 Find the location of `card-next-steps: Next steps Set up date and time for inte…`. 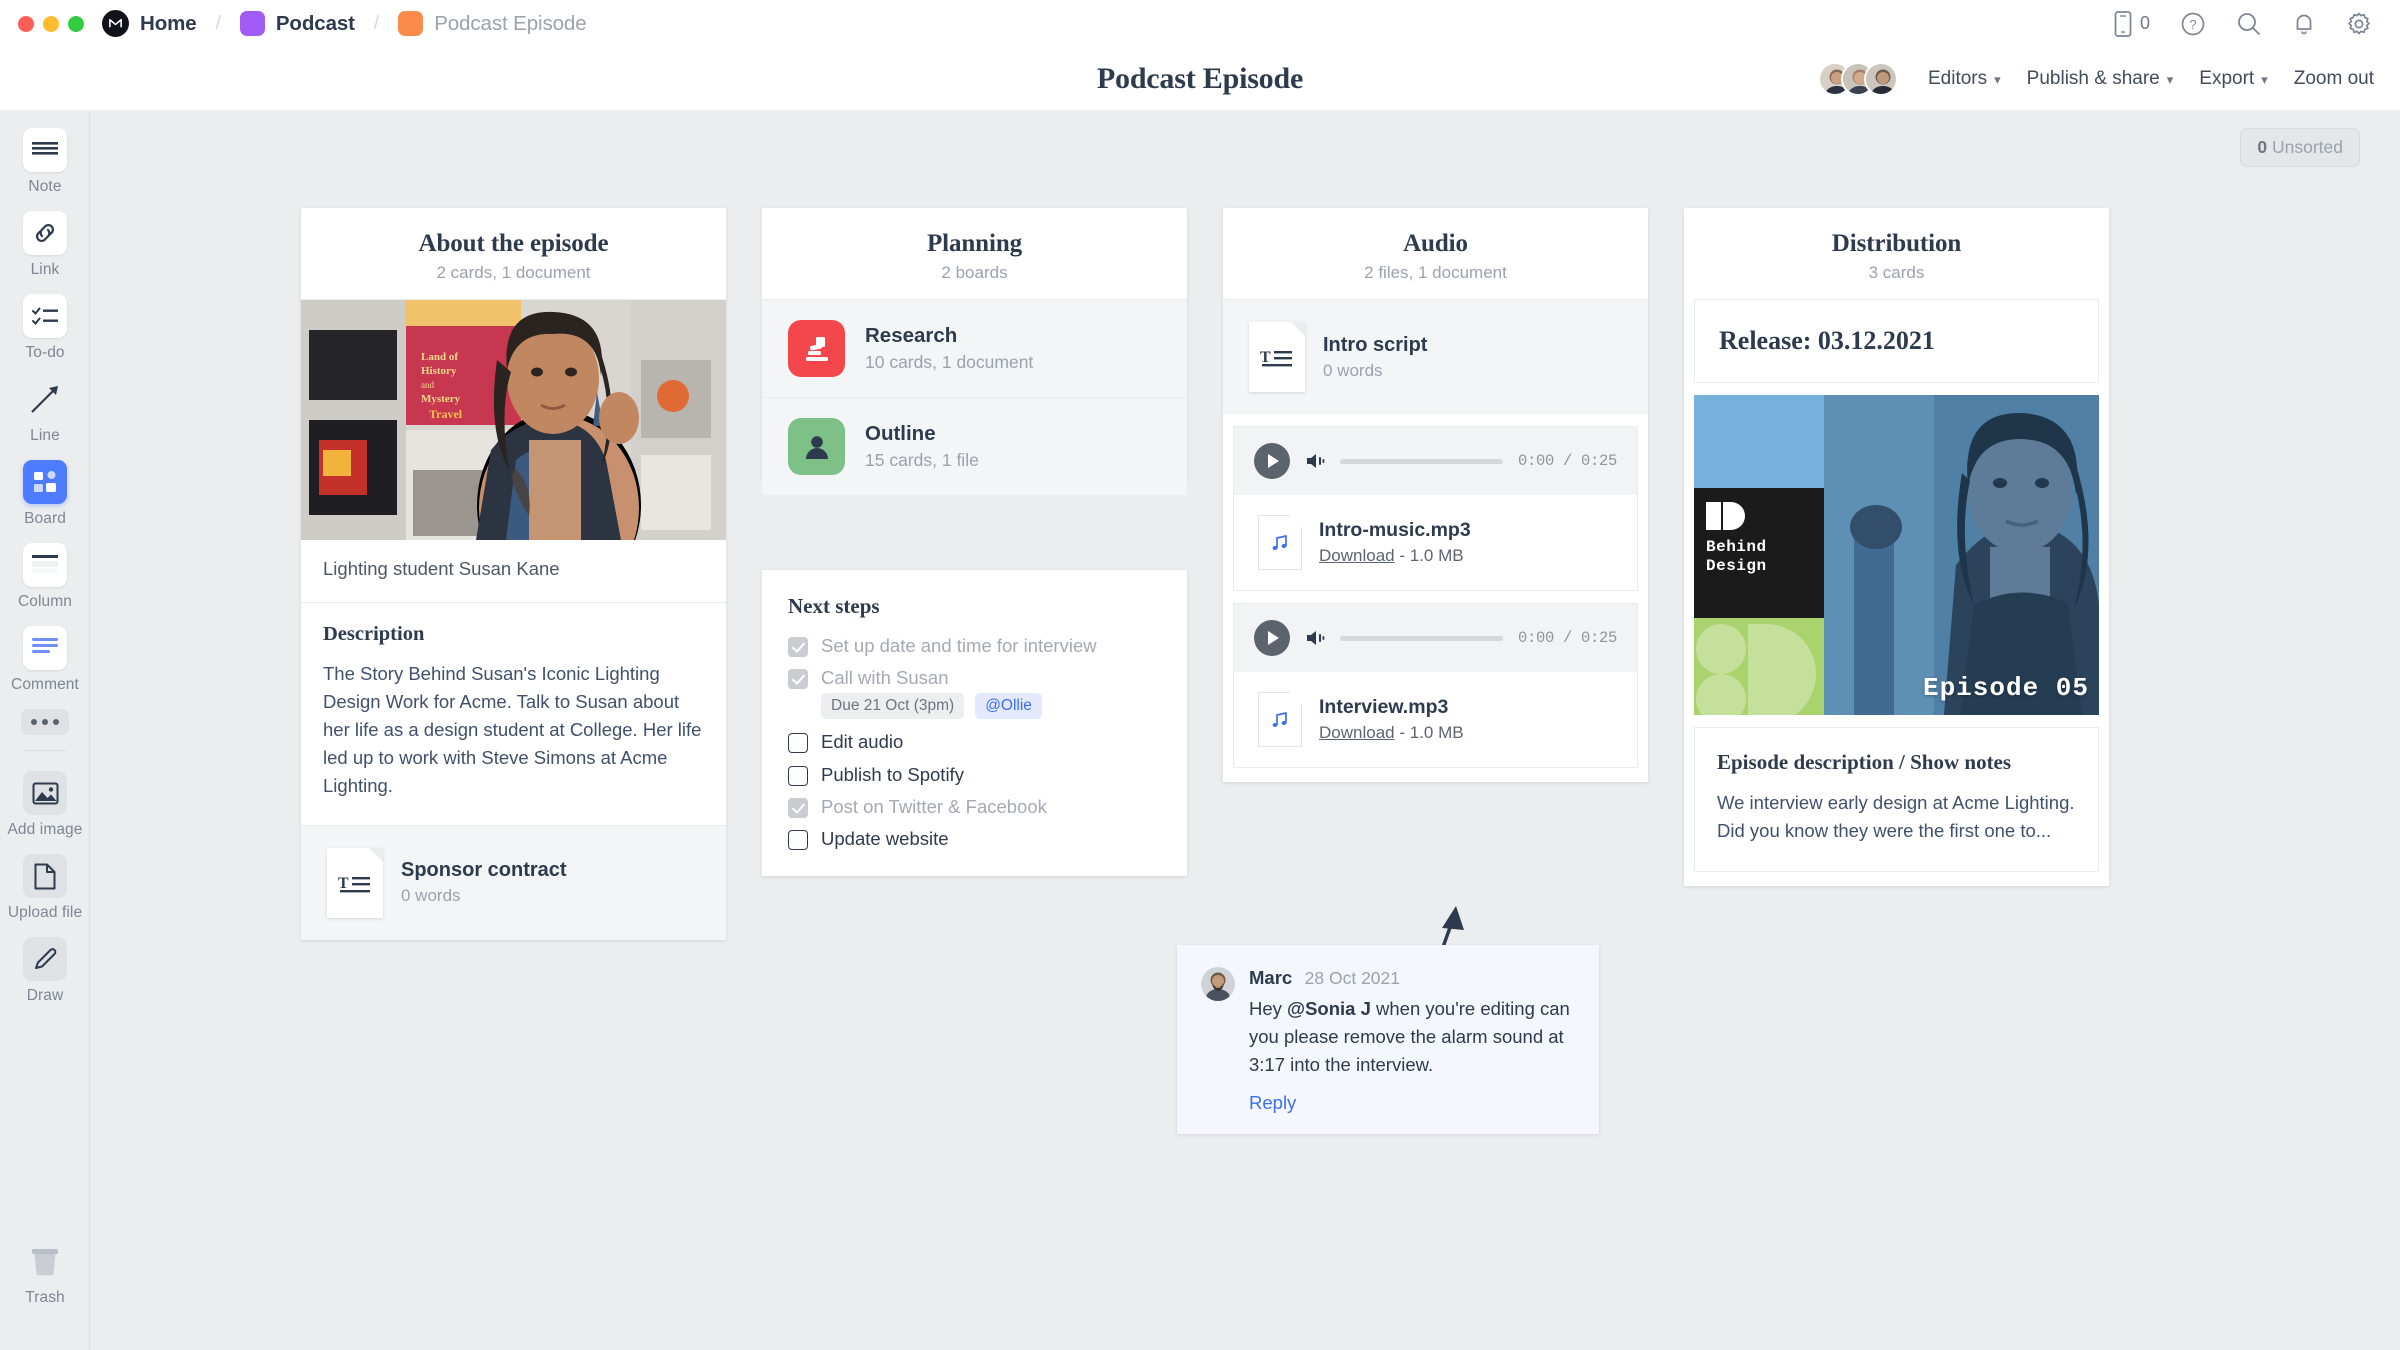

card-next-steps: Next steps Set up date and time for inte… is located at coordinates (974, 723).